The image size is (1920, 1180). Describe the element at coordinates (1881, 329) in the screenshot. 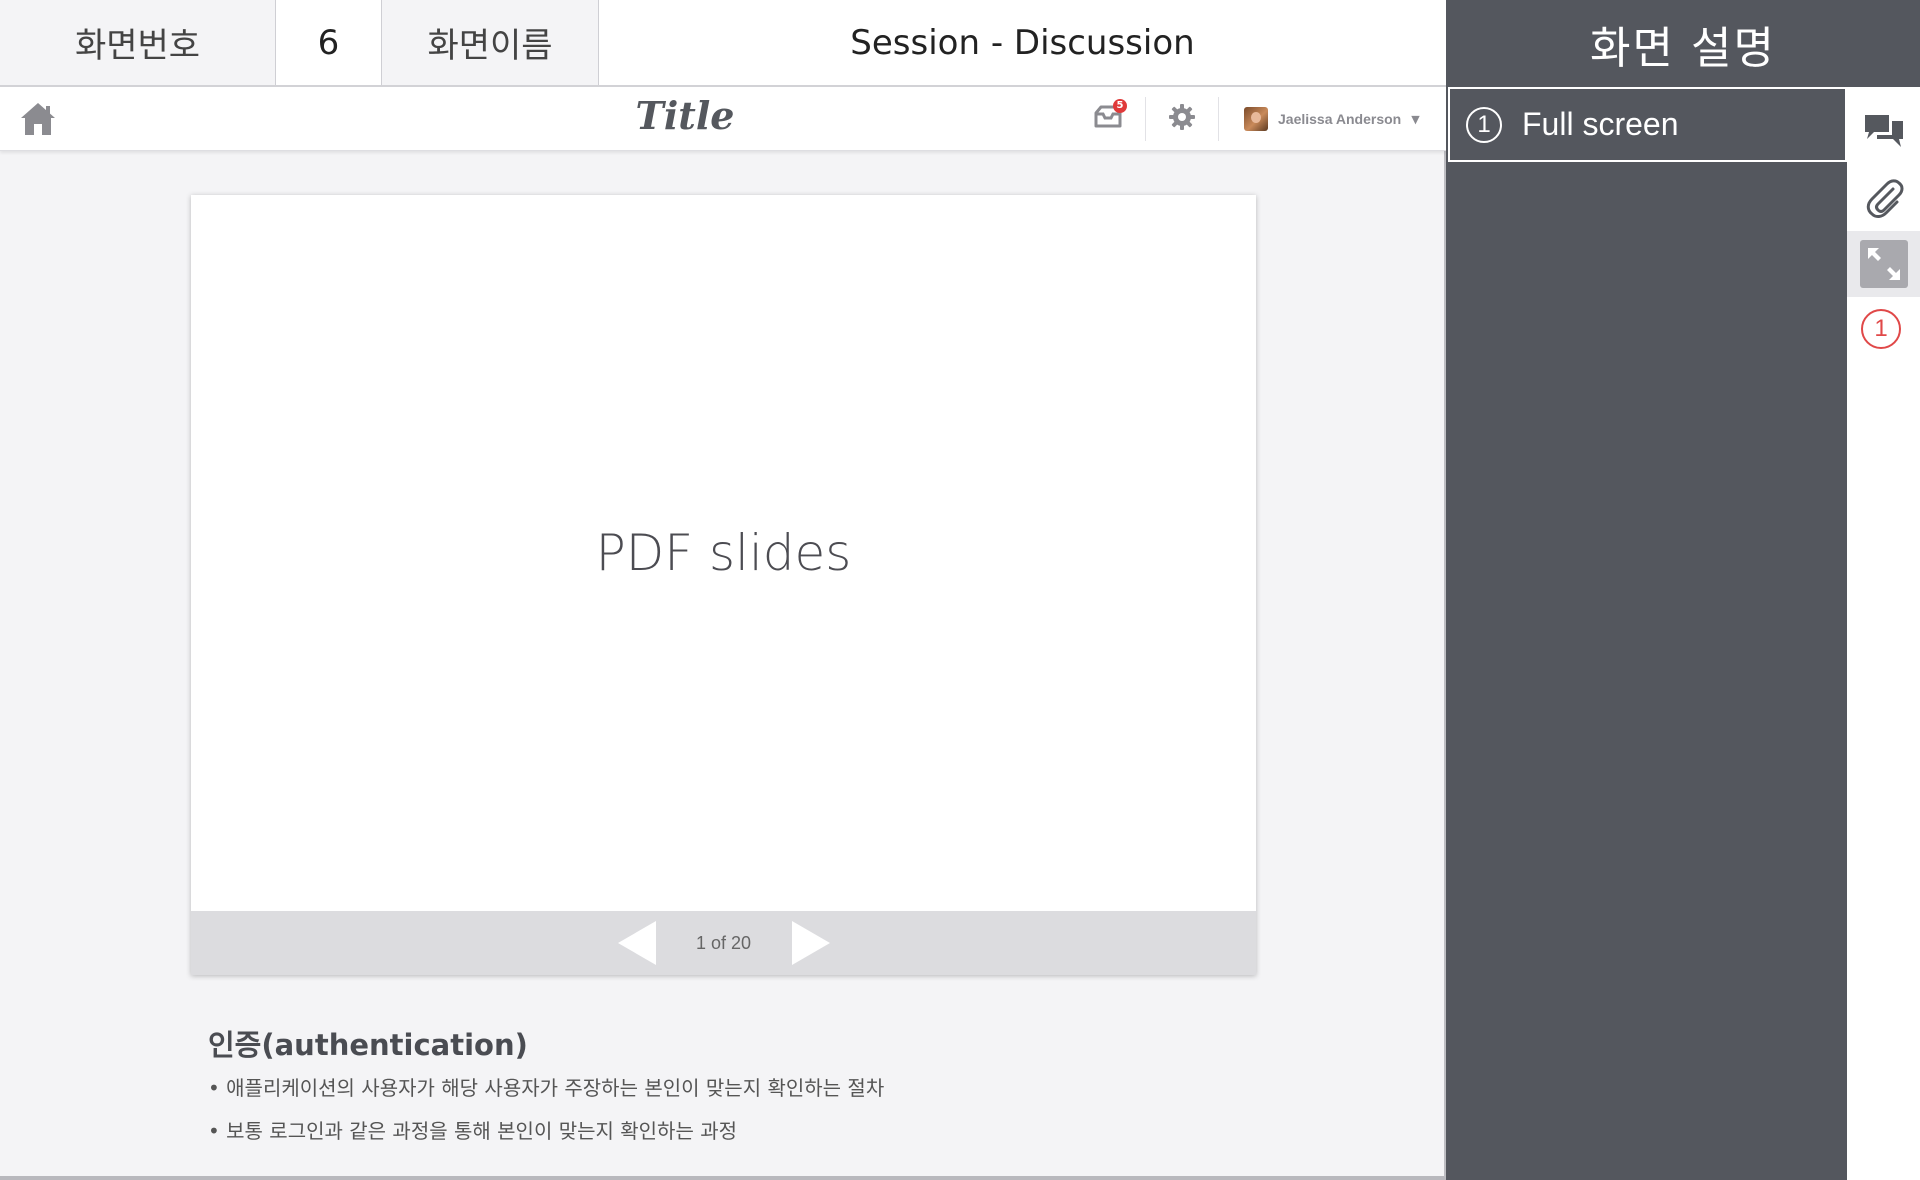

I see `annotation-marker: 1` at that location.